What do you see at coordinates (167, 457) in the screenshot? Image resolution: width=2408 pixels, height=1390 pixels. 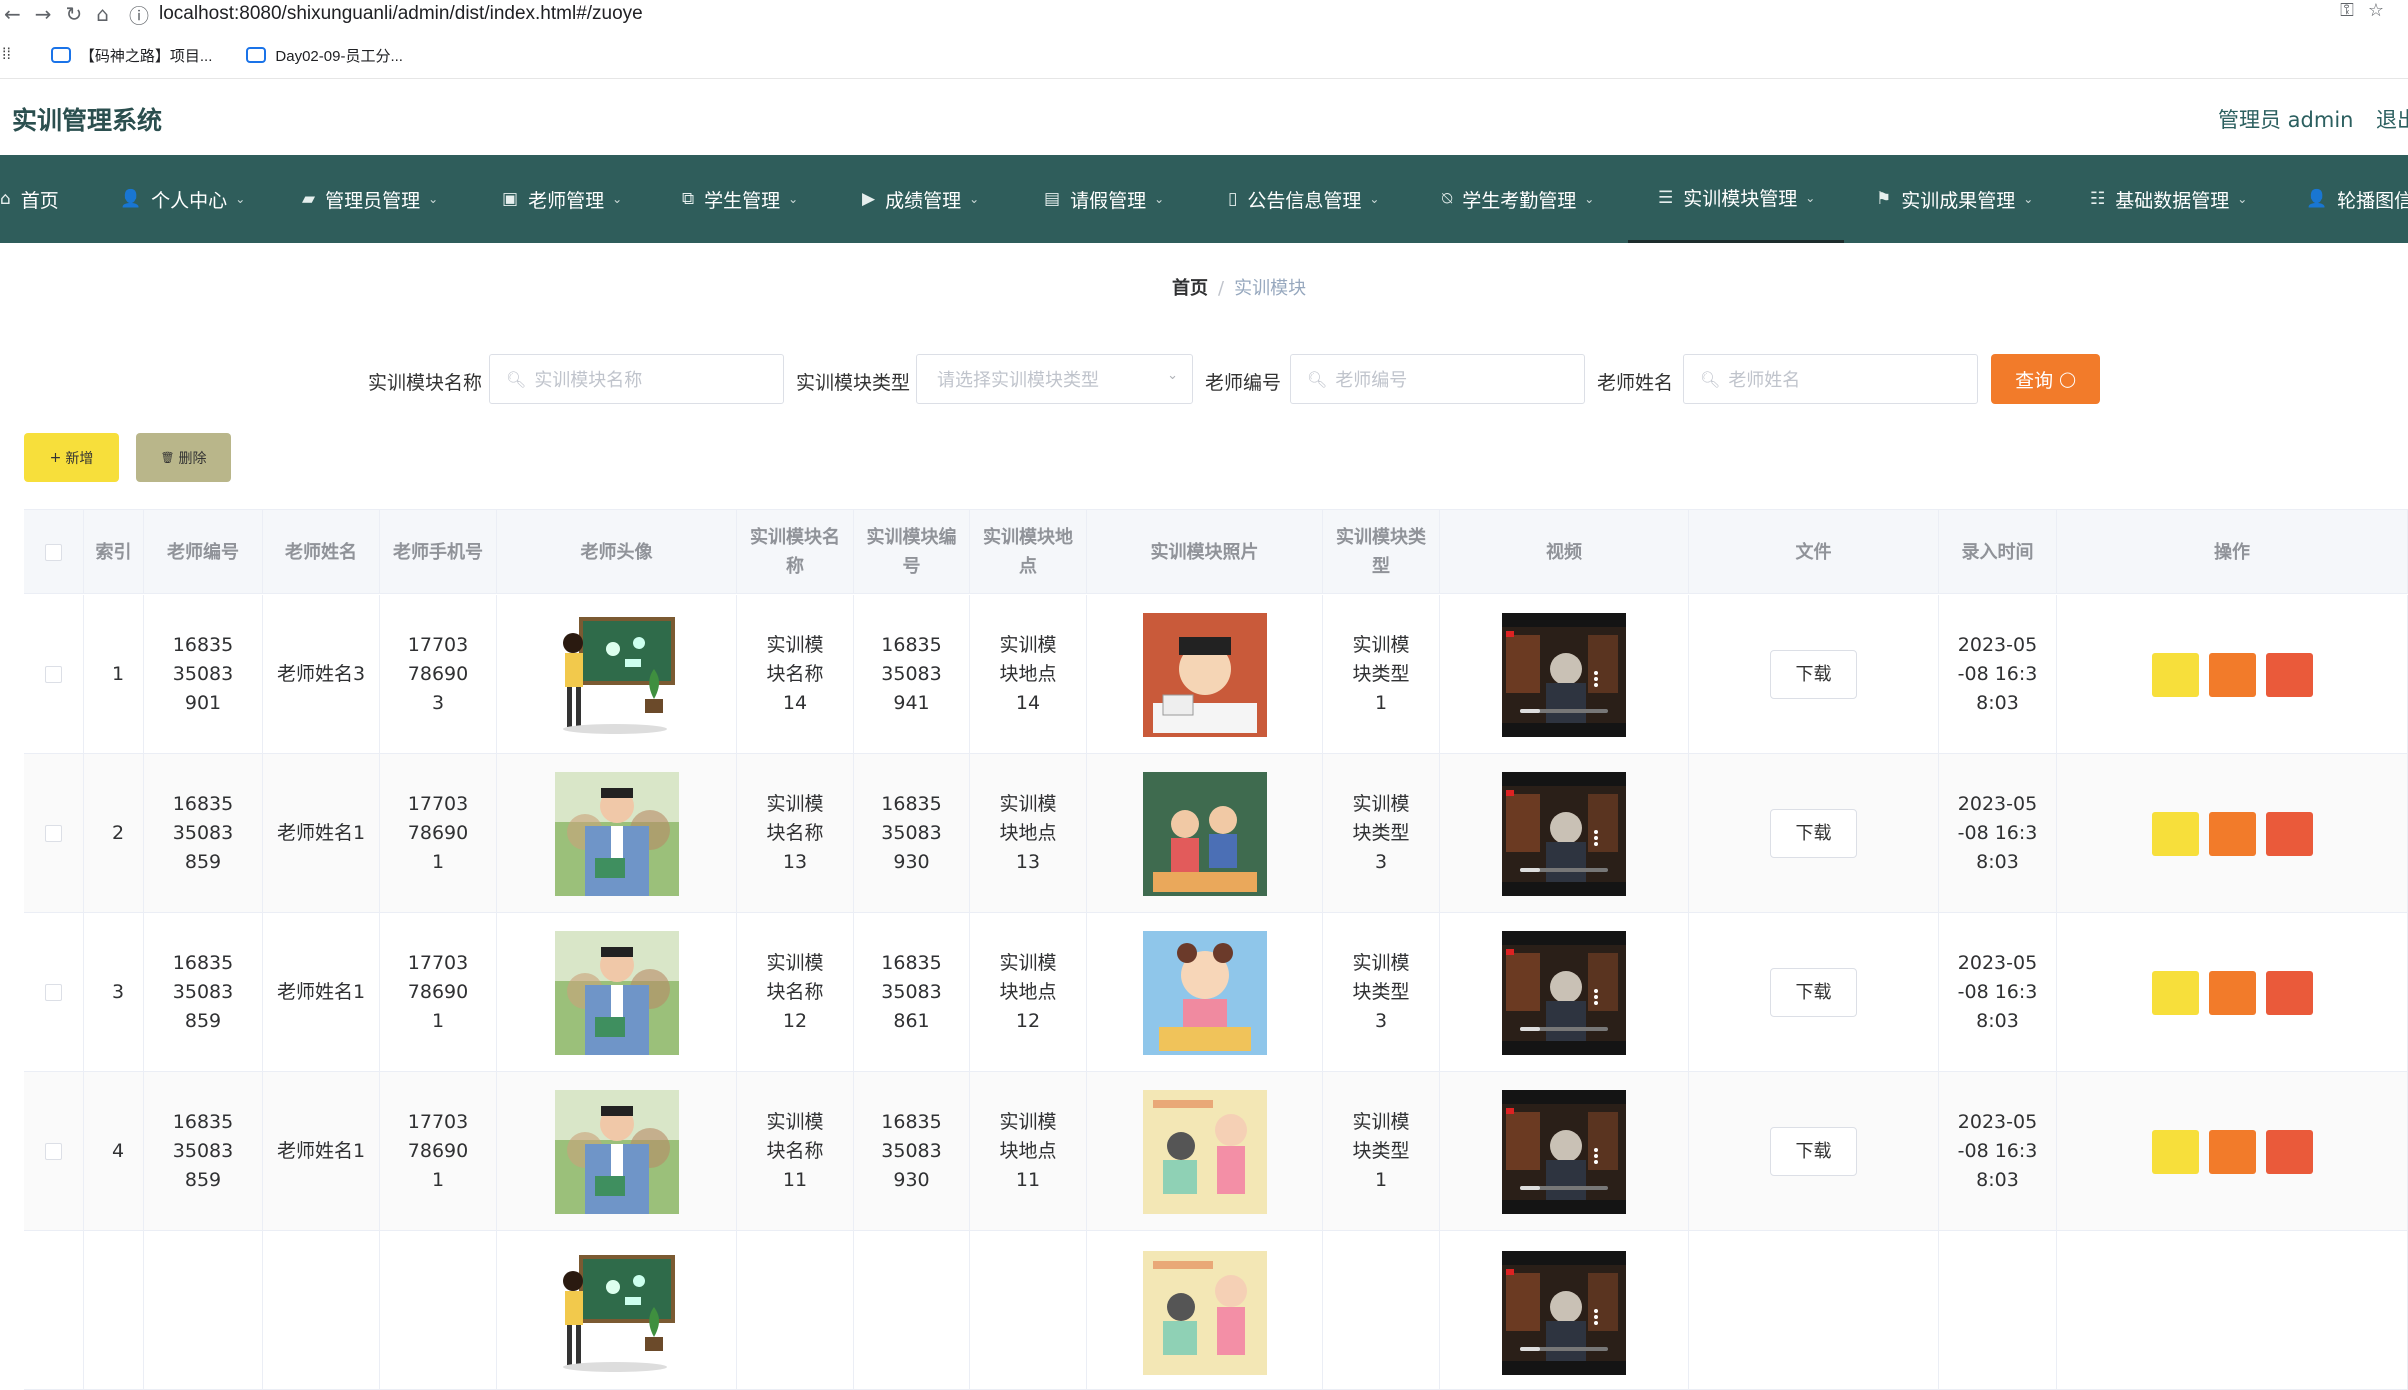 I see `trash-icon: 🗑︎` at bounding box center [167, 457].